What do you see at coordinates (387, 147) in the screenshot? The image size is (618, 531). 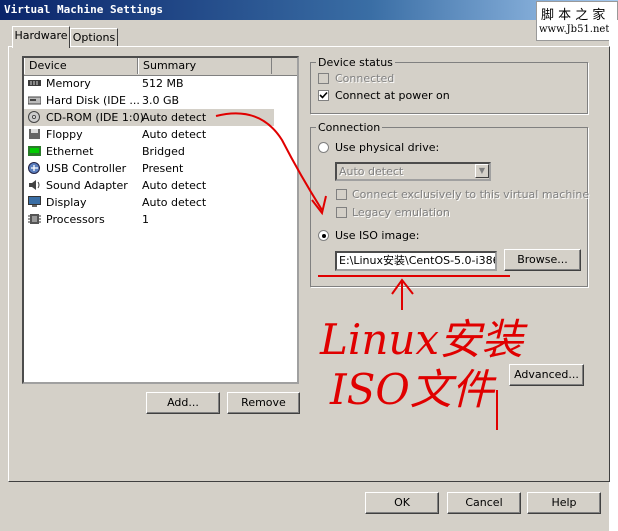 I see `physical-drive-label: Use physical drive:` at bounding box center [387, 147].